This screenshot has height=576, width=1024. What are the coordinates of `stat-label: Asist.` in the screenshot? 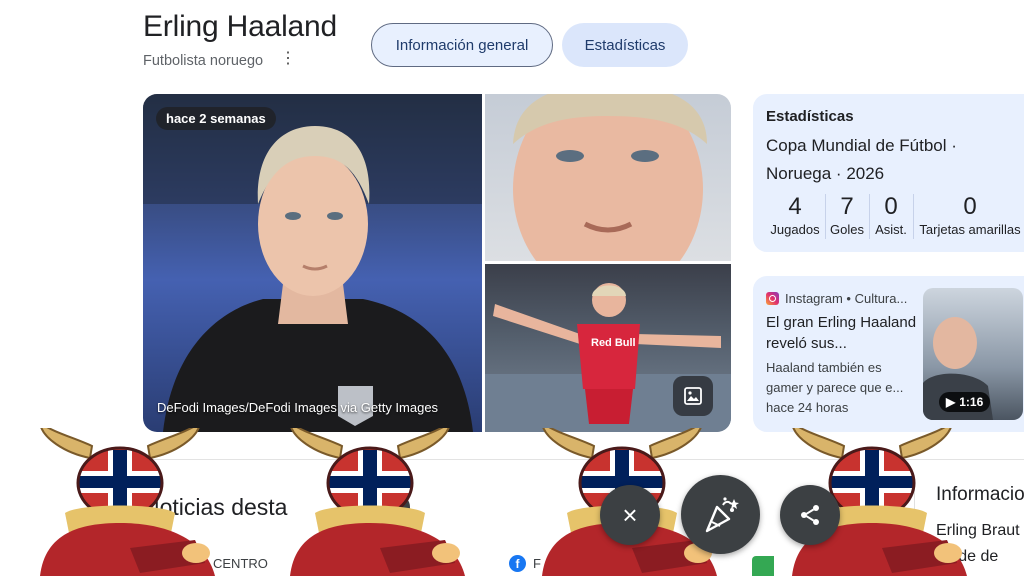 It's located at (891, 229).